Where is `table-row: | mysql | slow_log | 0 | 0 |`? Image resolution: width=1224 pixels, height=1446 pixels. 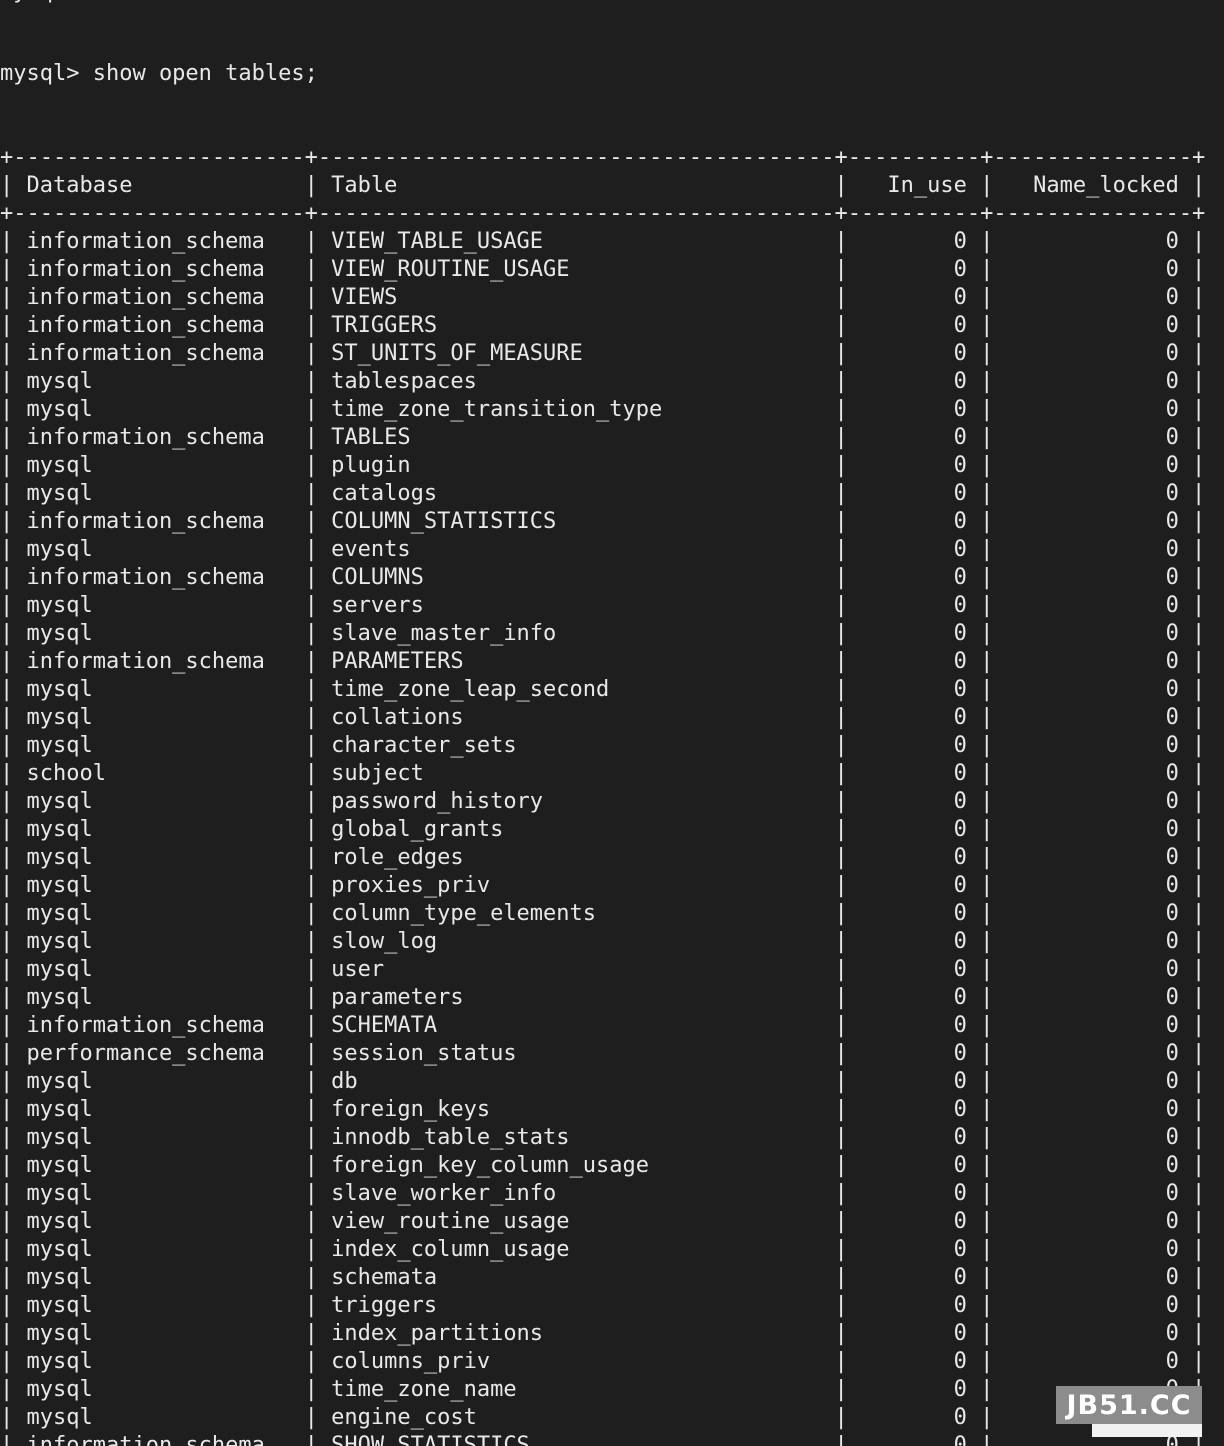 table-row: | mysql | slow_log | 0 | 0 | is located at coordinates (603, 941).